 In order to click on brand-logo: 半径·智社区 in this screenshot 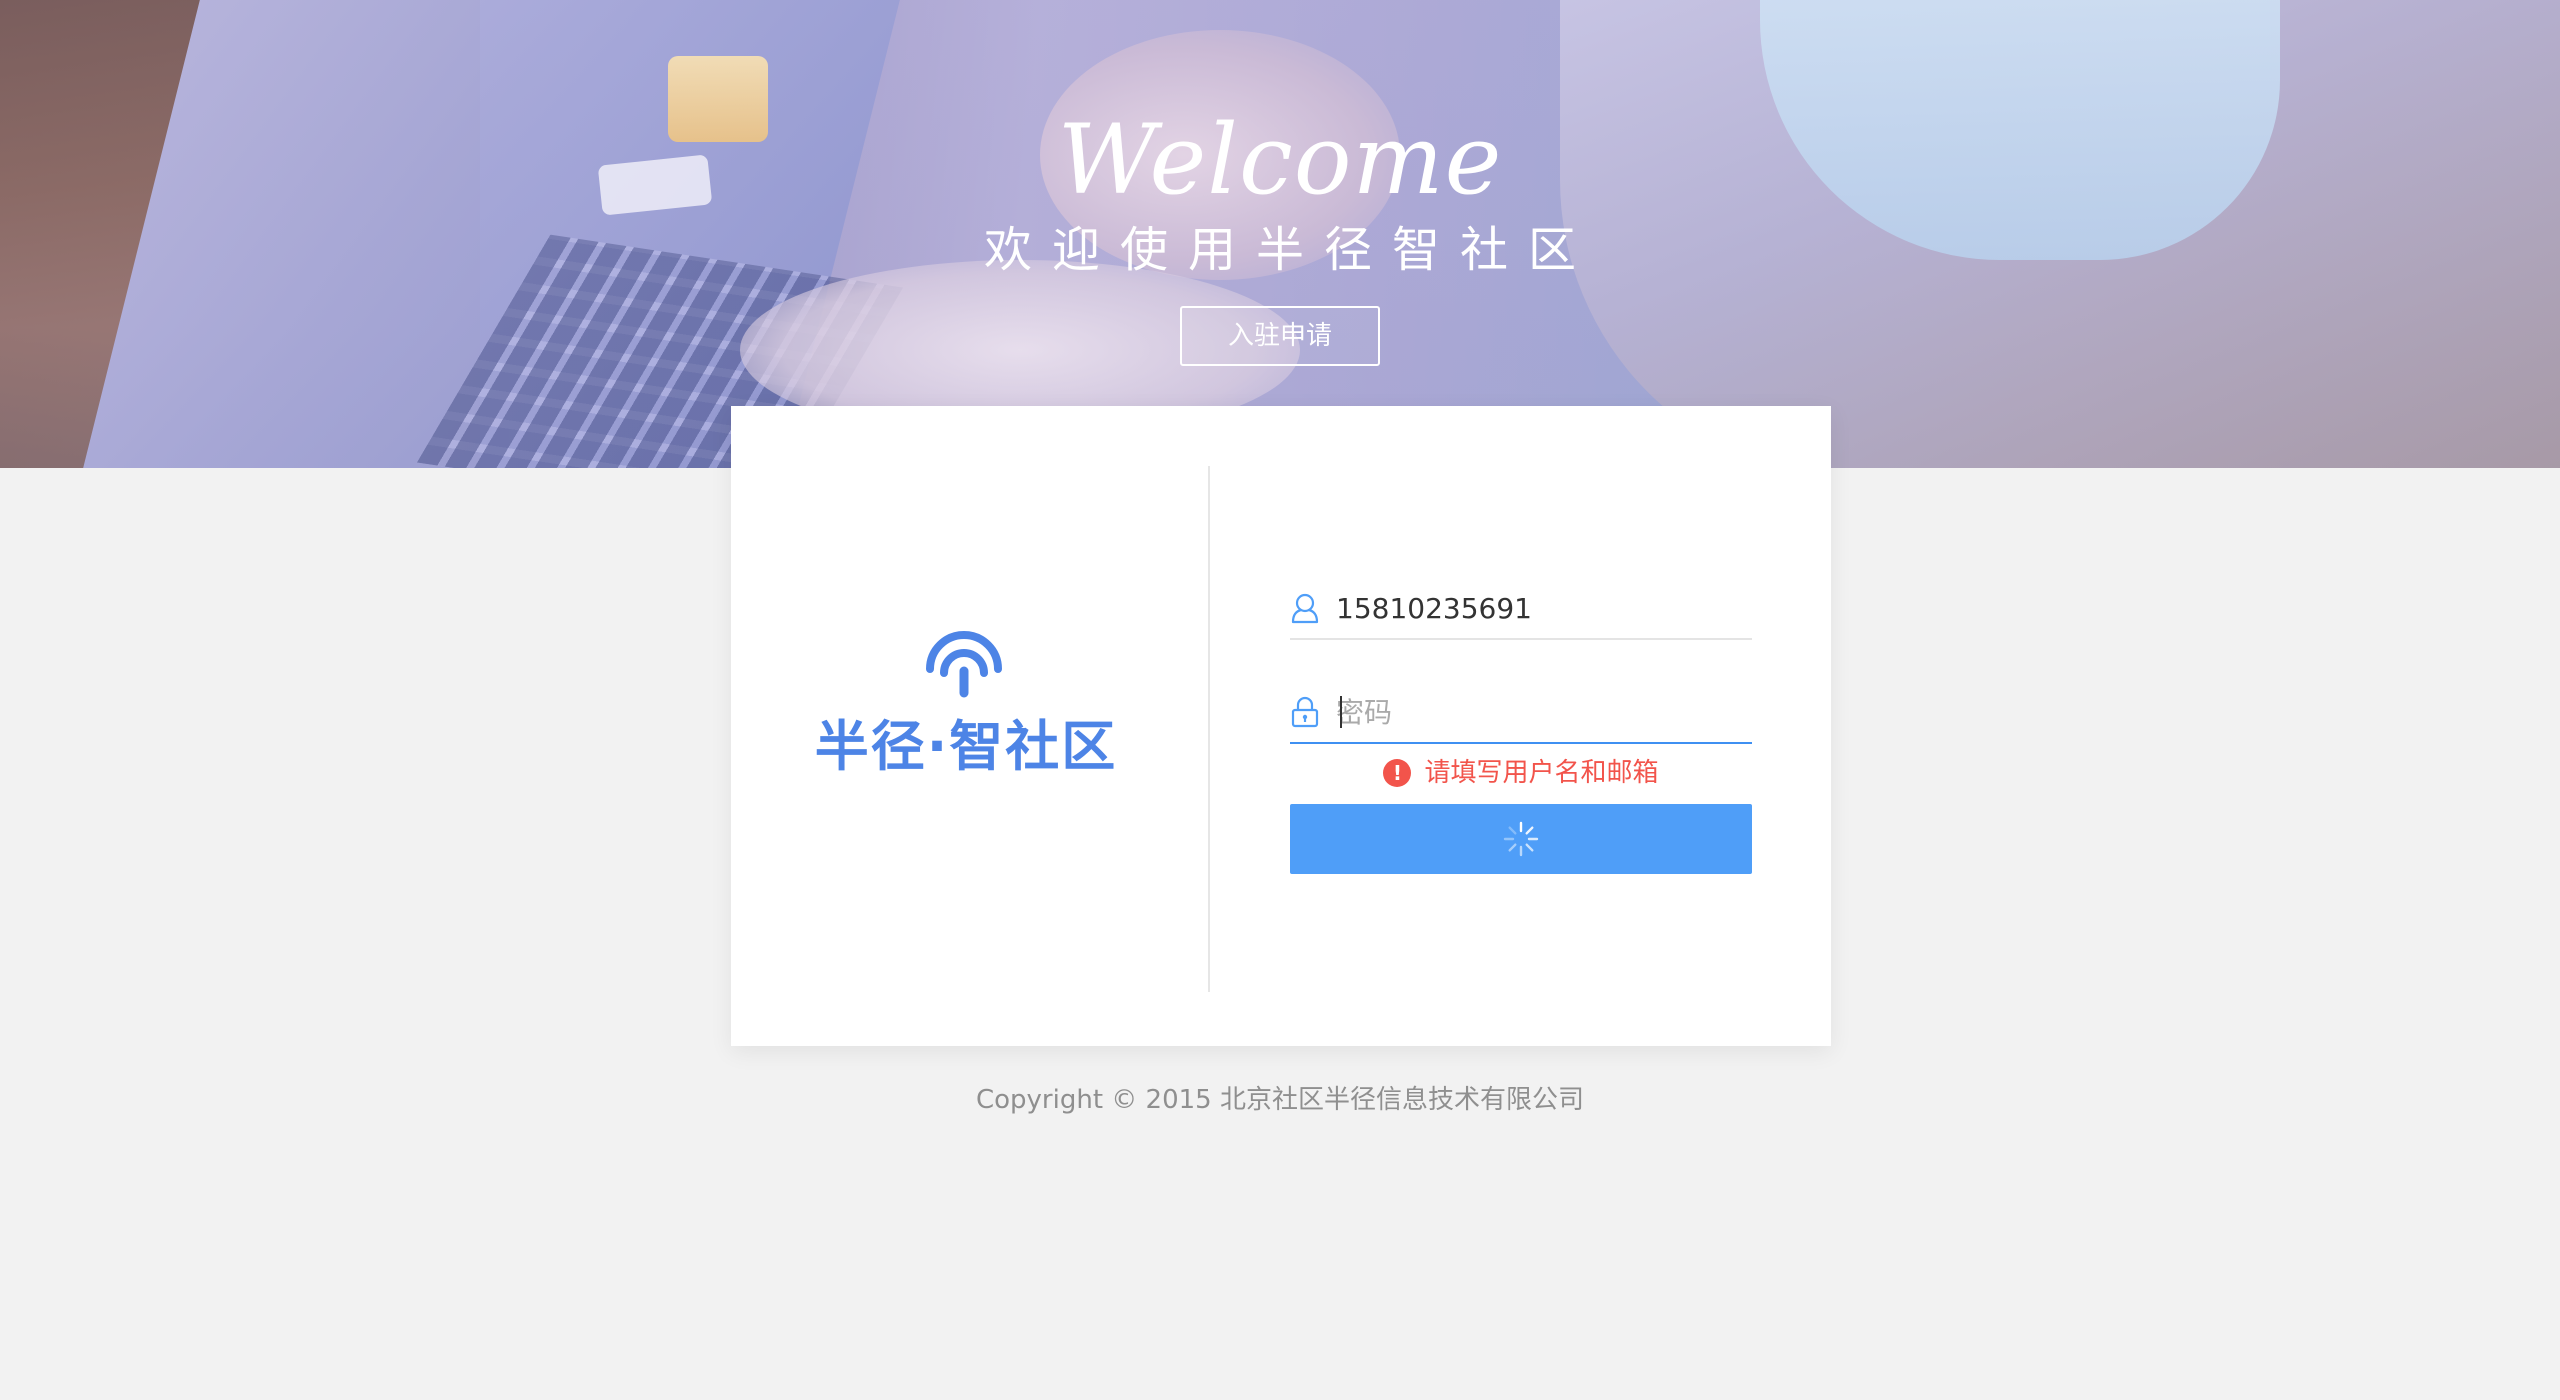, I will do `click(966, 716)`.